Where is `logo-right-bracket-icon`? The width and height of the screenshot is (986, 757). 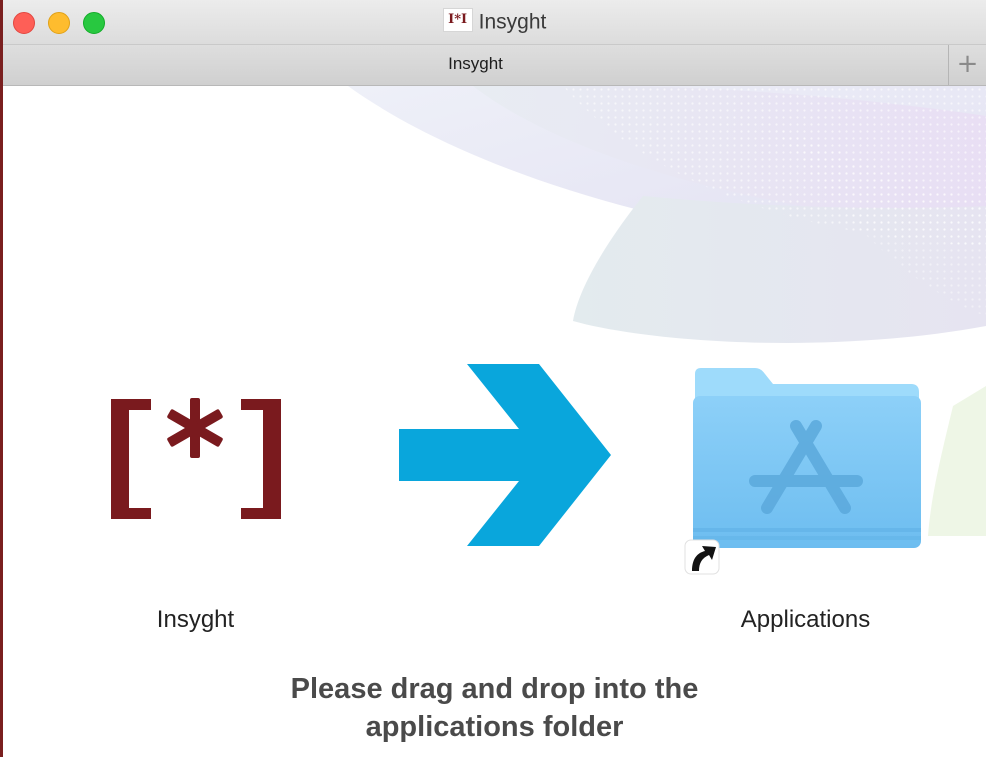 logo-right-bracket-icon is located at coordinates (261, 459).